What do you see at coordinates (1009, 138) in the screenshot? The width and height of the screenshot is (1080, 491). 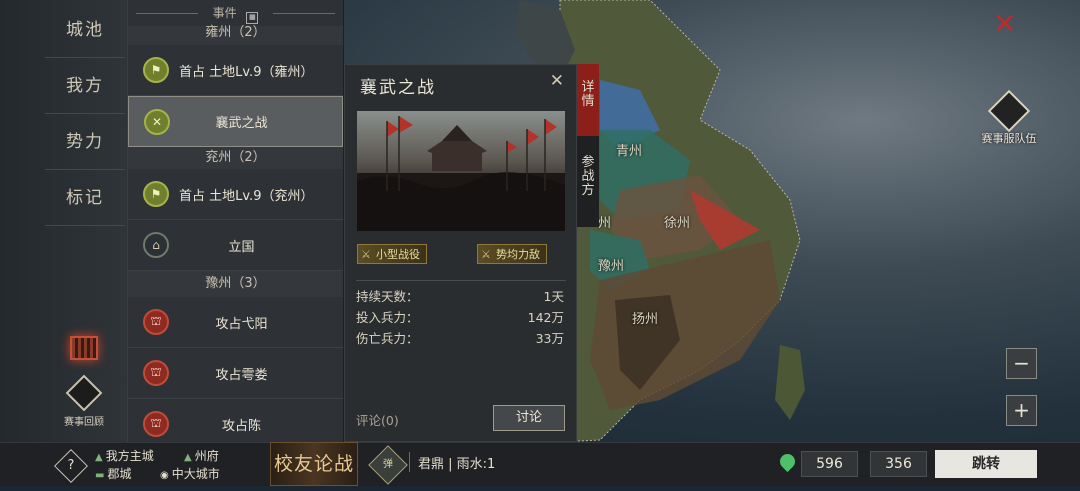 I see `season-team-label: 赛事服队伍` at bounding box center [1009, 138].